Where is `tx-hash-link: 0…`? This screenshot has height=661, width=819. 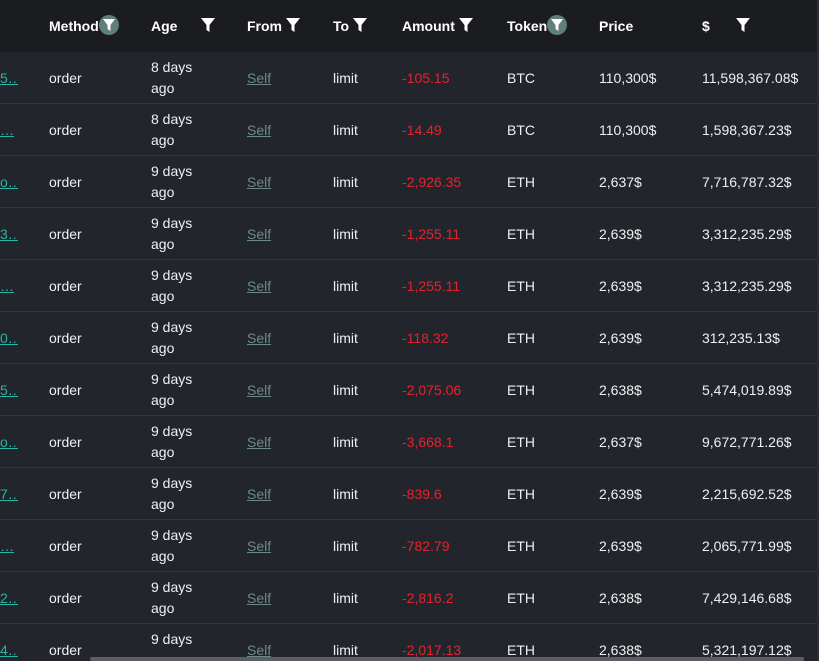 tx-hash-link: 0… is located at coordinates (9, 337).